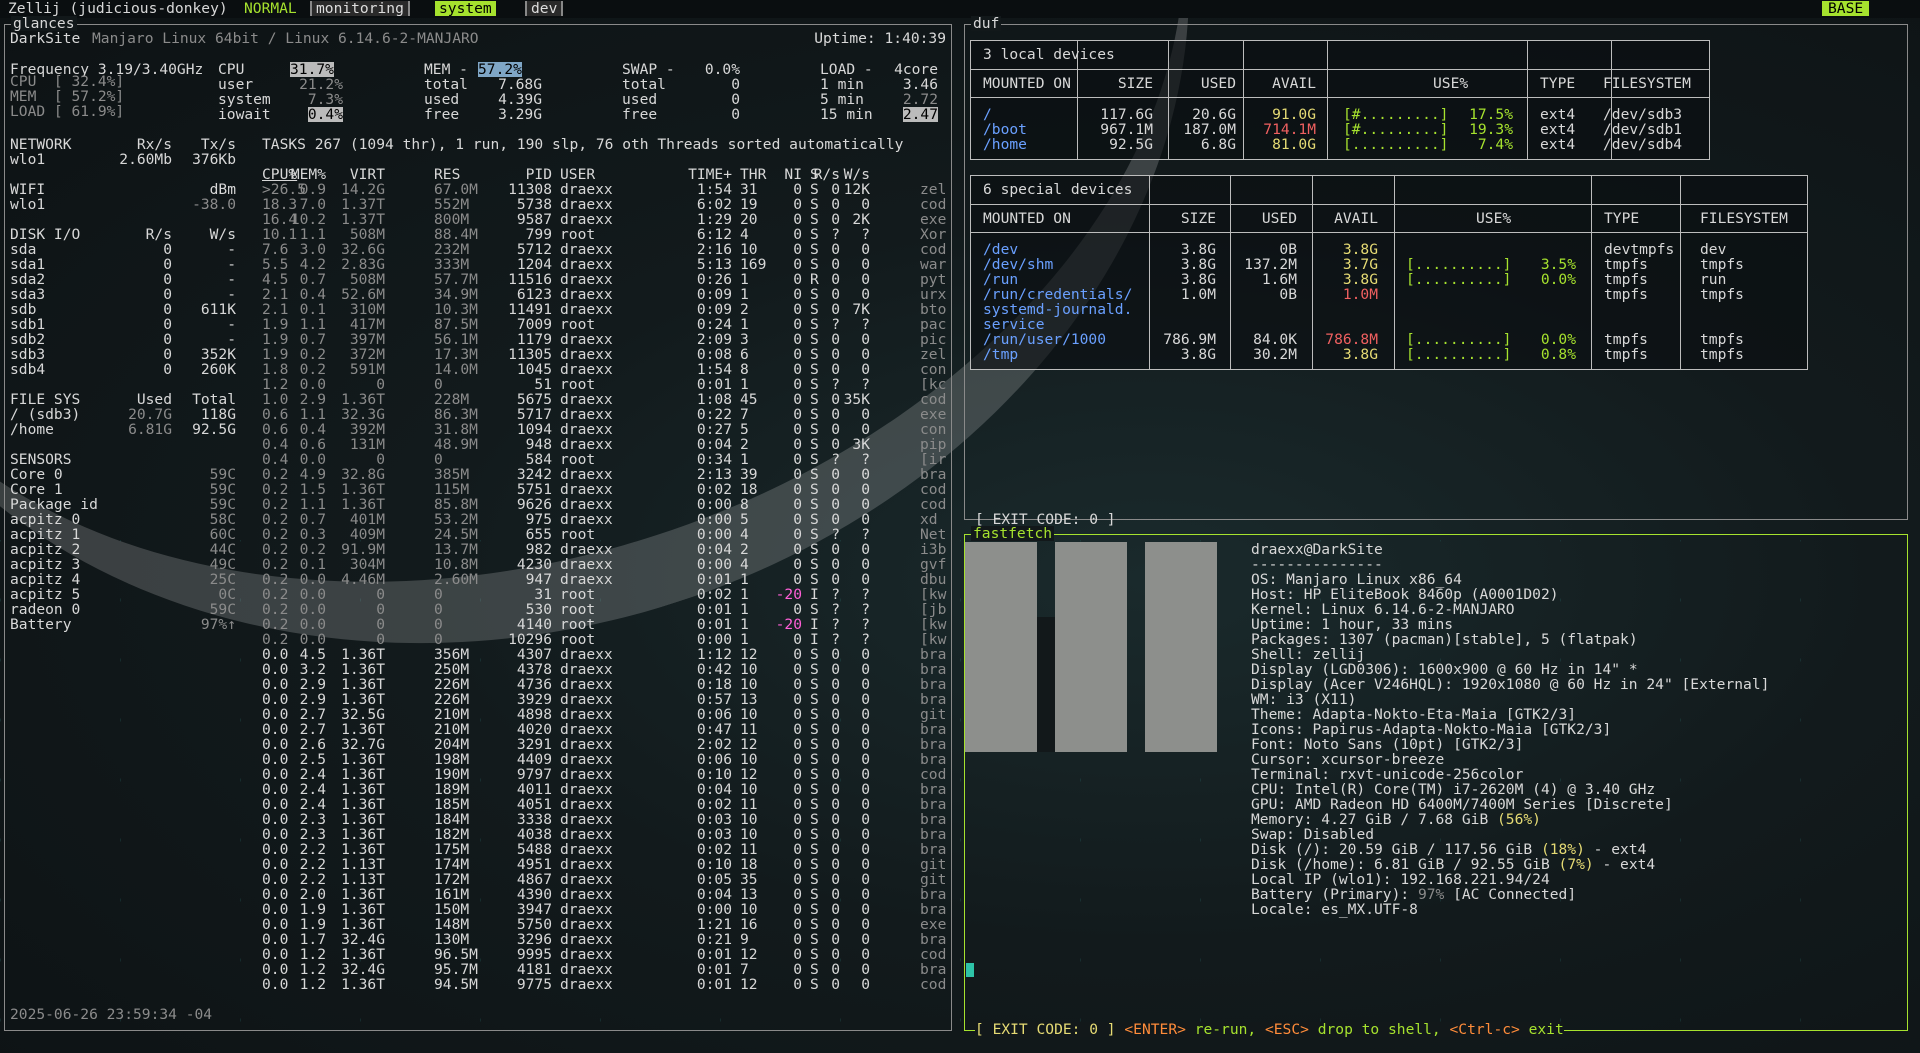  What do you see at coordinates (456, 294) in the screenshot?
I see `proc-cell: 34.9M` at bounding box center [456, 294].